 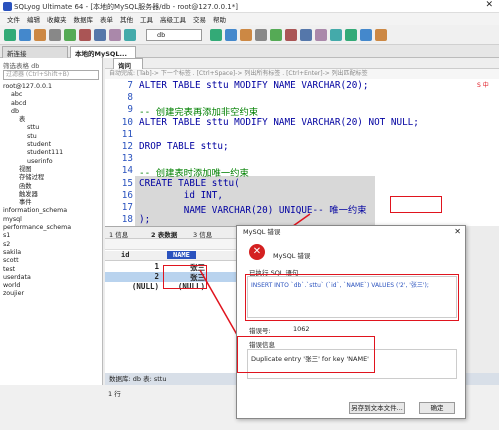 What do you see at coordinates (220, 305) in the screenshot?
I see `arrow-to-message` at bounding box center [220, 305].